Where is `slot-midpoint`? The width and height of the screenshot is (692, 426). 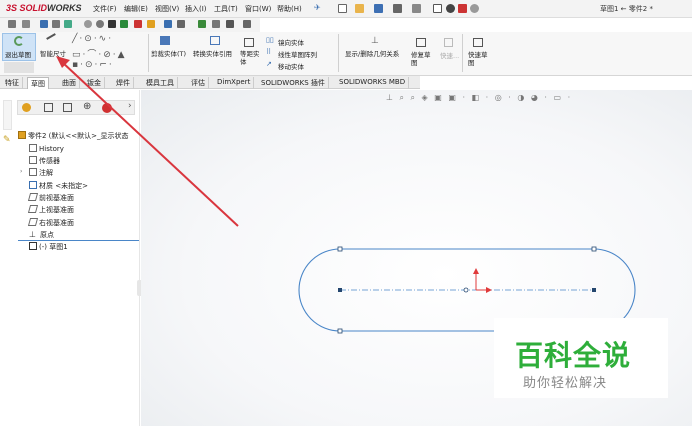 slot-midpoint is located at coordinates (466, 290).